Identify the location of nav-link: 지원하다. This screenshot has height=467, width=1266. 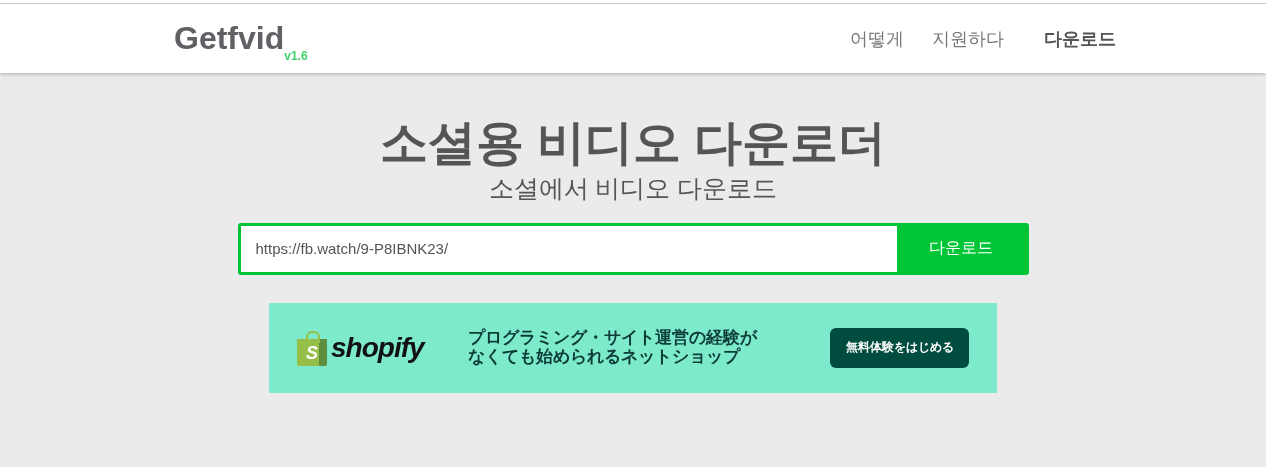
(968, 38).